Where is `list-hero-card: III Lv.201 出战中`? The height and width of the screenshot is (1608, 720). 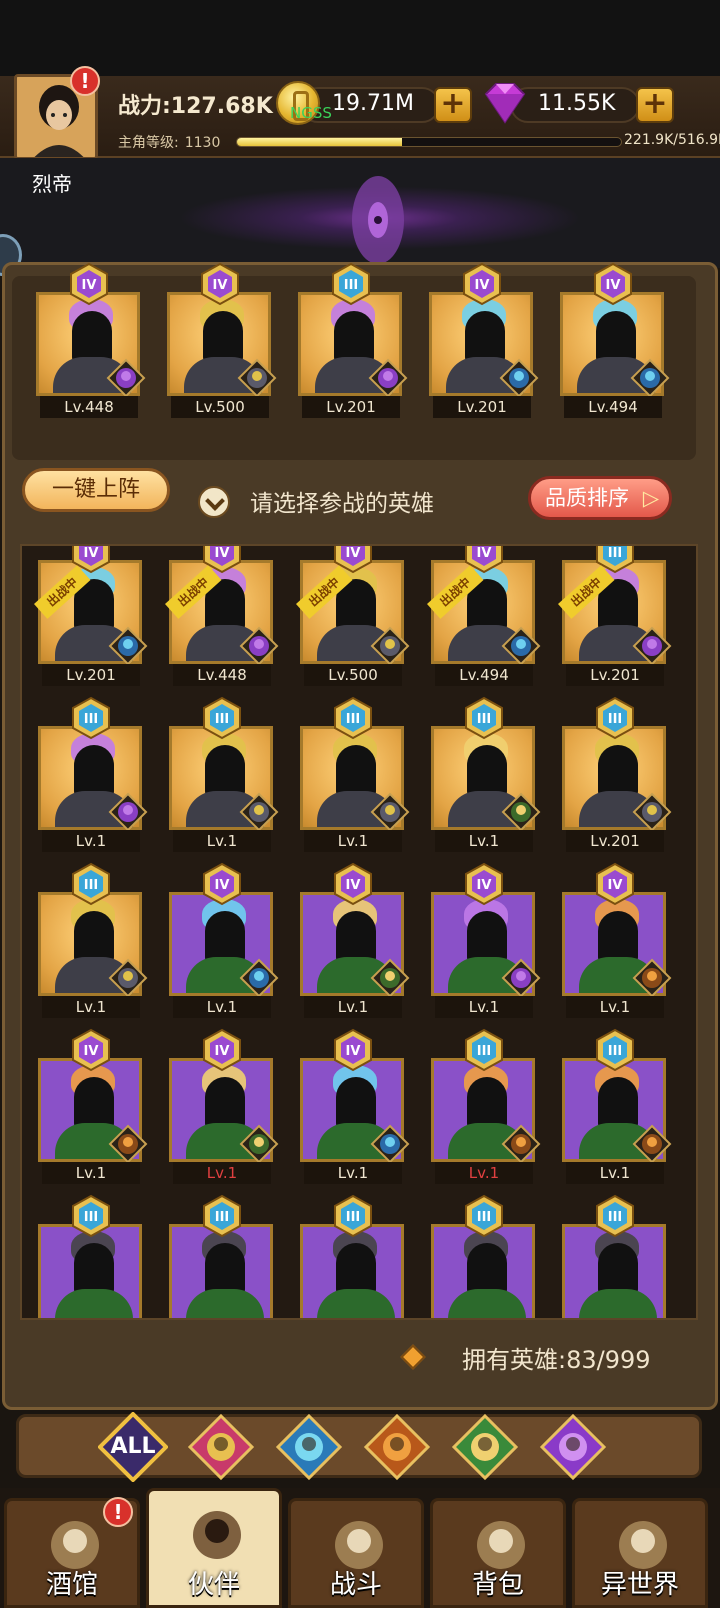 list-hero-card: III Lv.201 出战中 is located at coordinates (615, 616).